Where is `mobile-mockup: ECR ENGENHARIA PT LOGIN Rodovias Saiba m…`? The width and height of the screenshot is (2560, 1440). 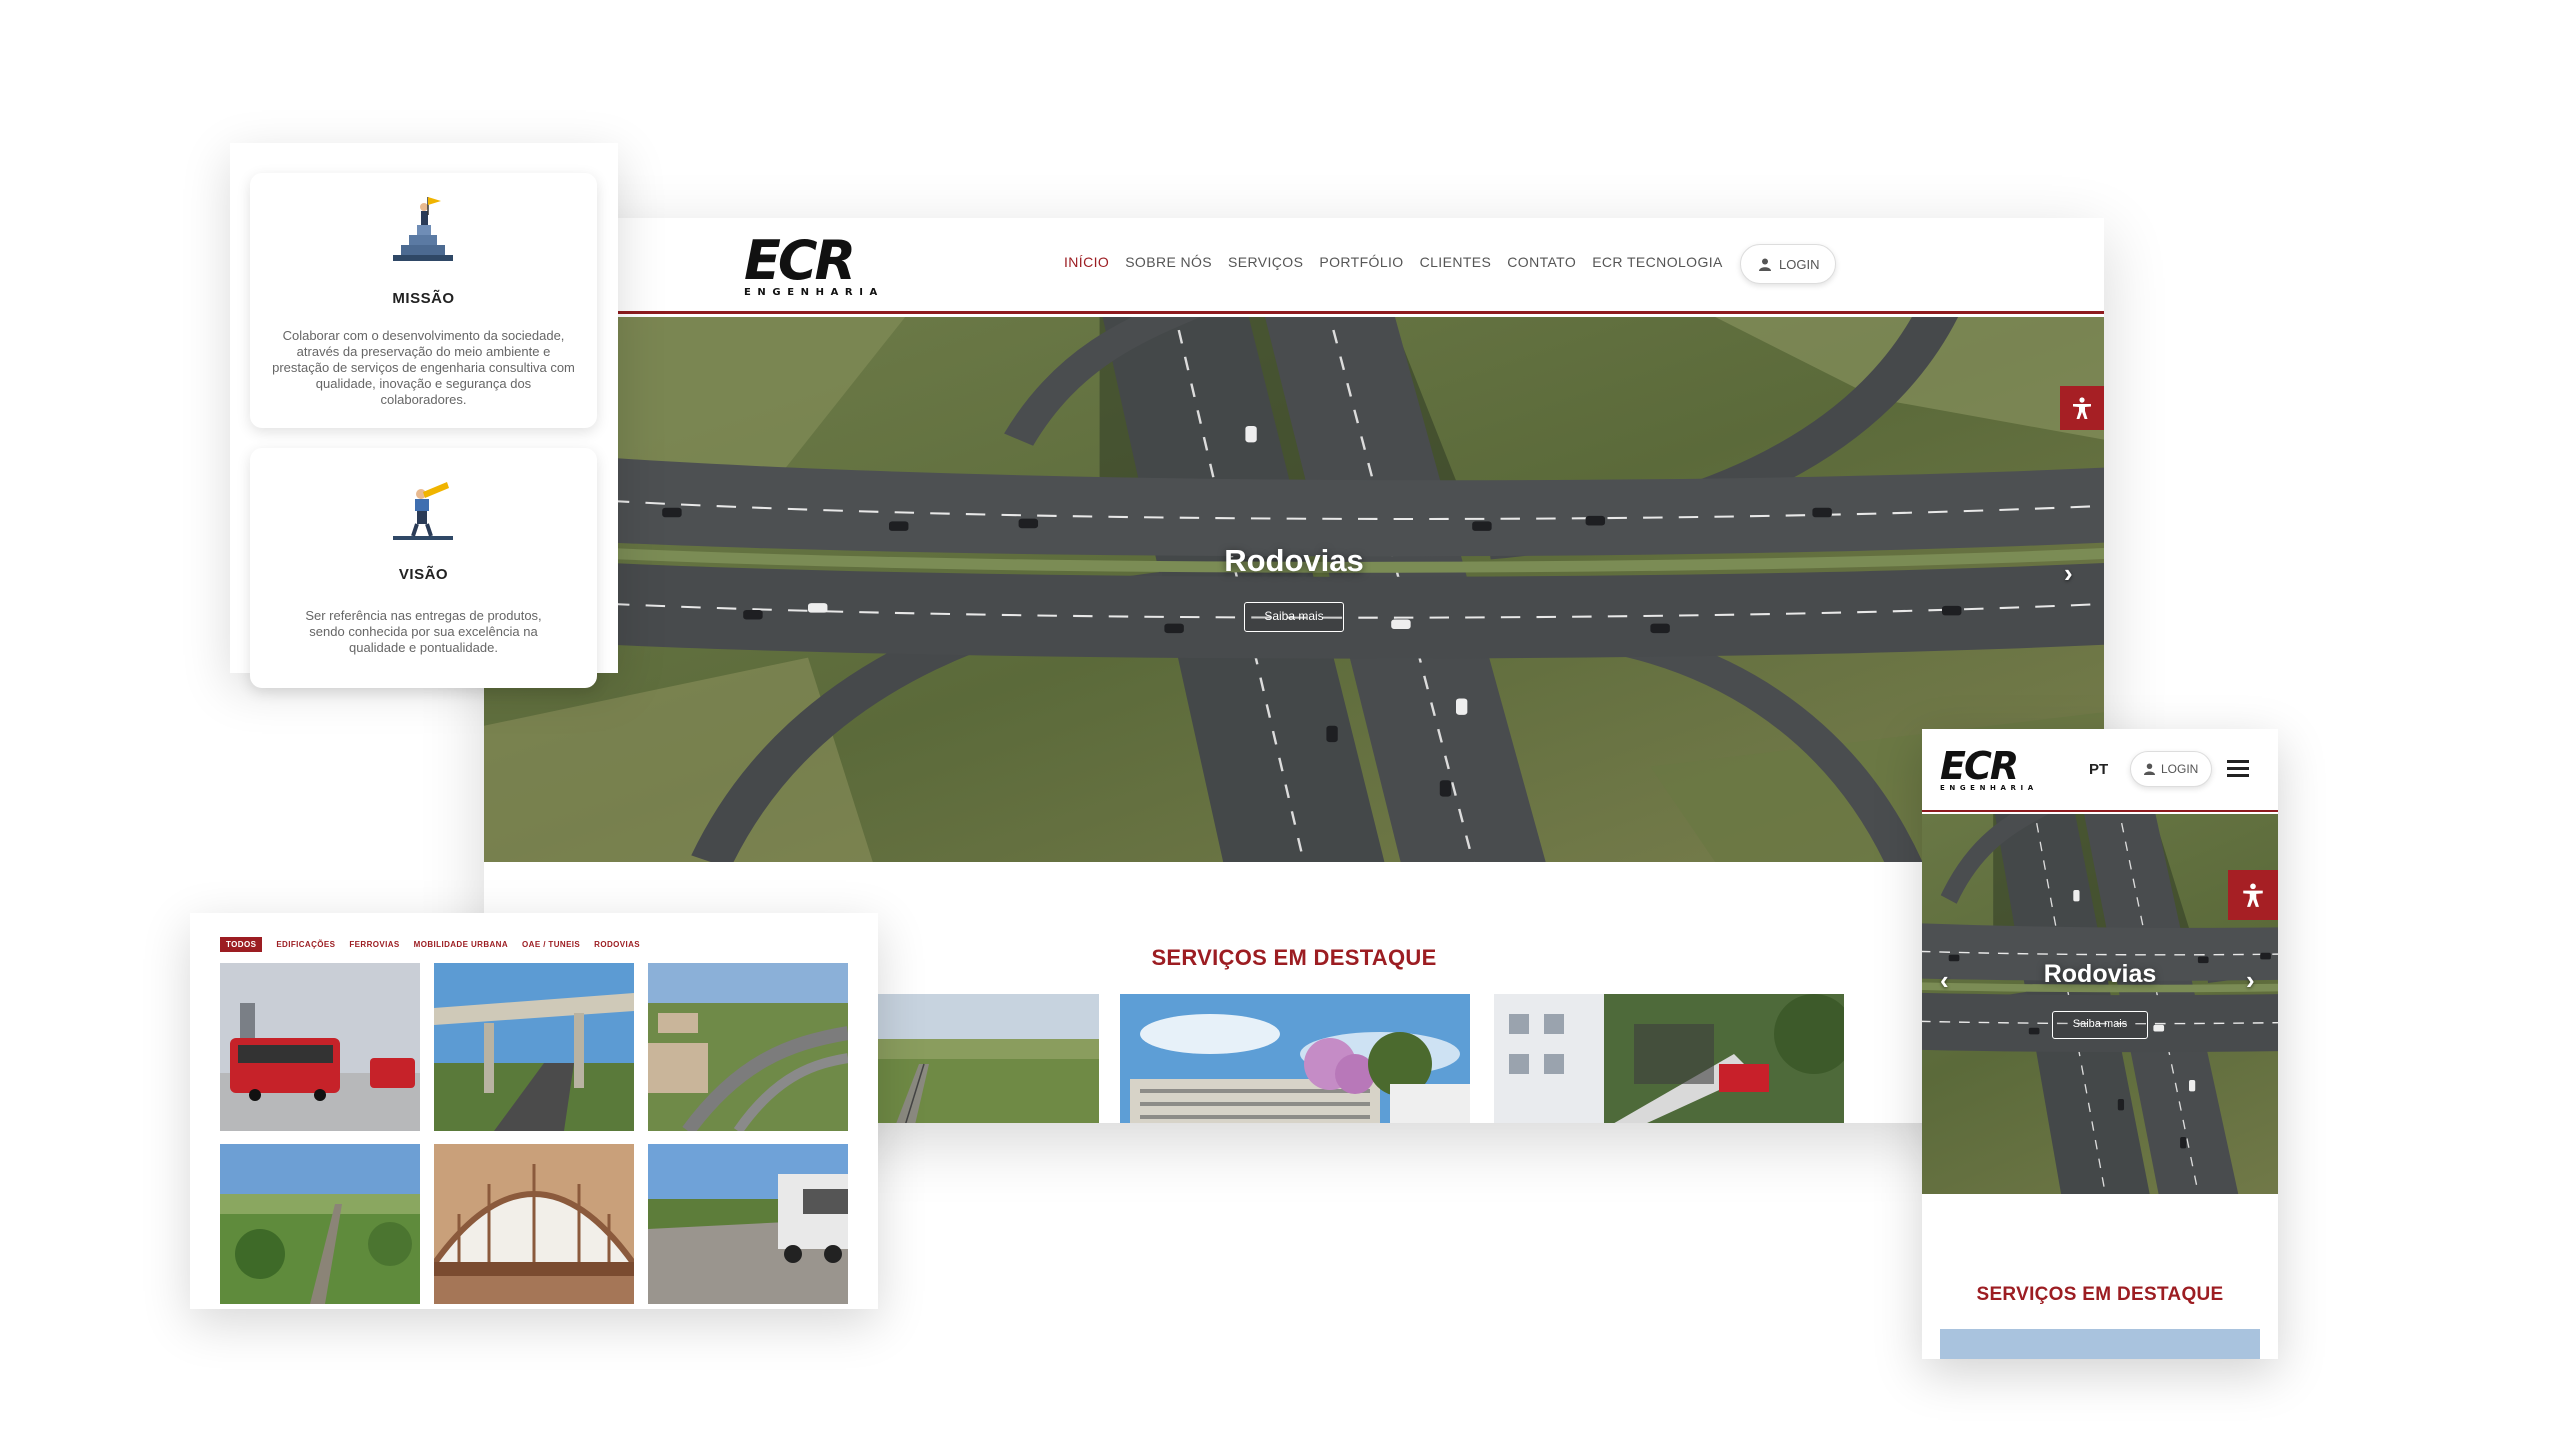 mobile-mockup: ECR ENGENHARIA PT LOGIN Rodovias Saiba m… is located at coordinates (2100, 1044).